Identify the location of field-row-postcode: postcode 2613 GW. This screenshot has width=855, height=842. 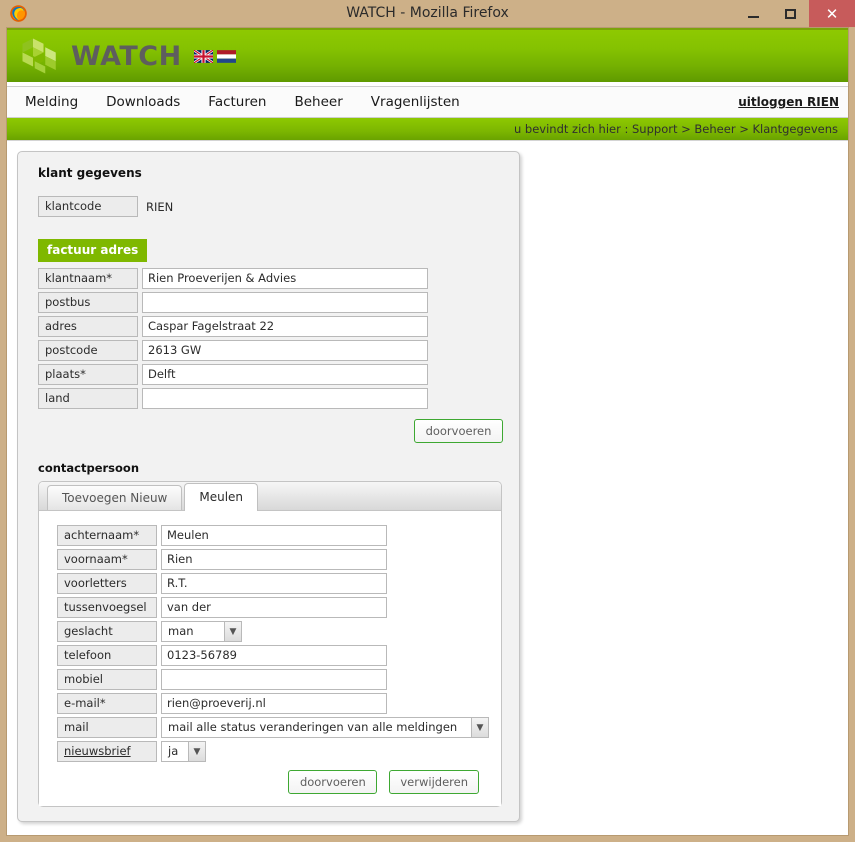
(271, 350).